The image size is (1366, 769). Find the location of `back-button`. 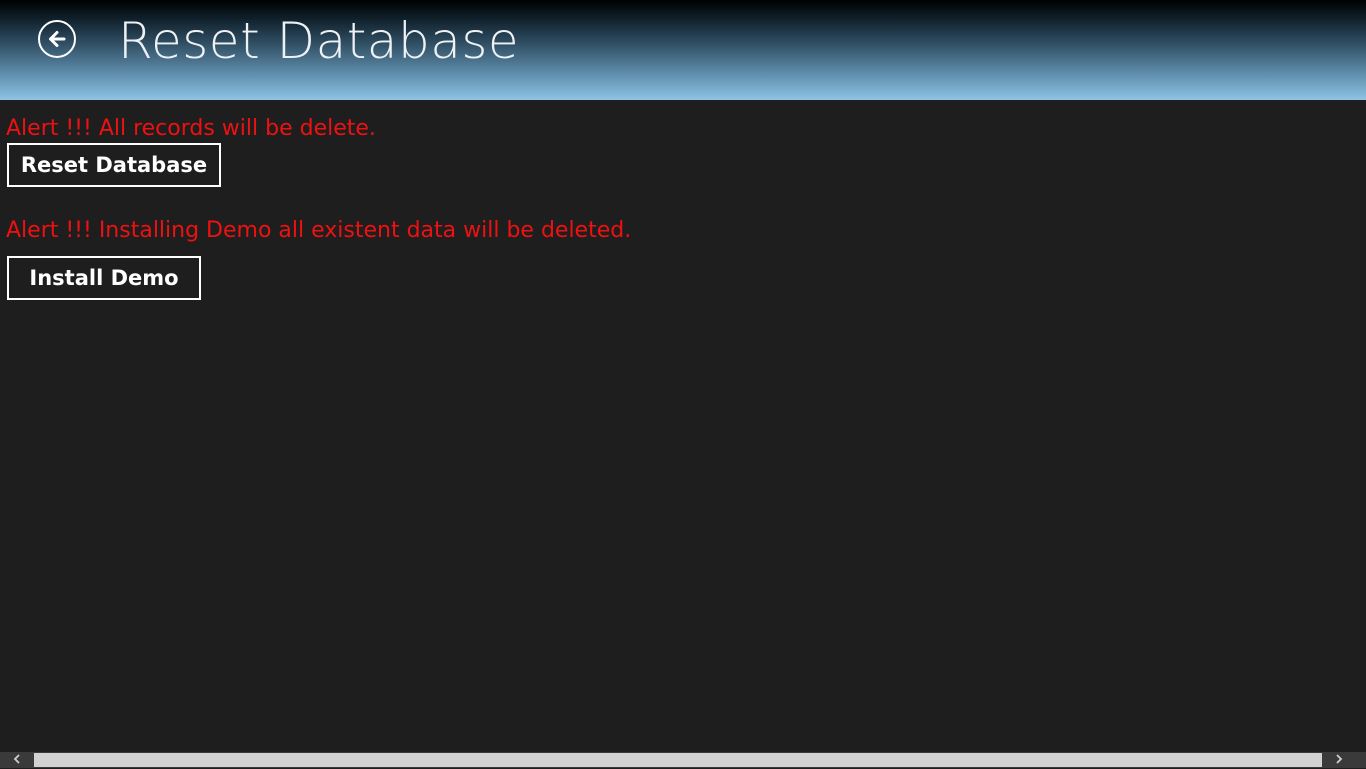

back-button is located at coordinates (57, 39).